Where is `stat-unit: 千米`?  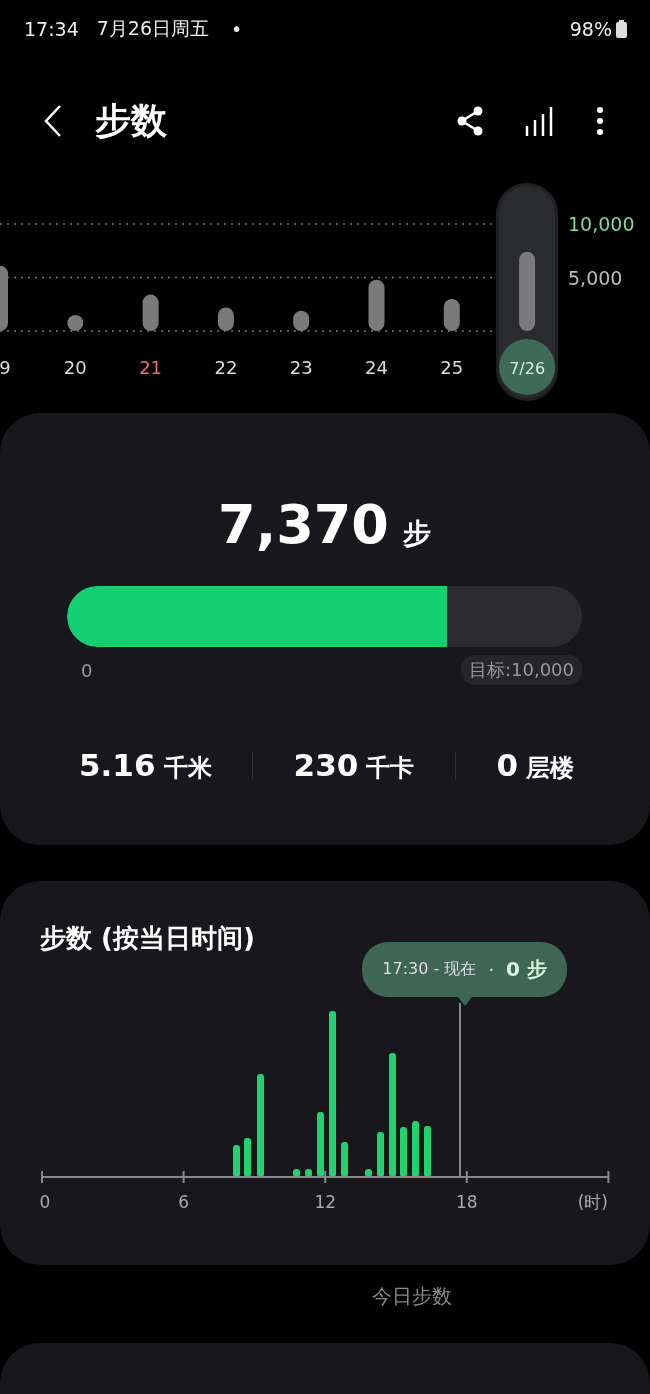
stat-unit: 千米 is located at coordinates (187, 768).